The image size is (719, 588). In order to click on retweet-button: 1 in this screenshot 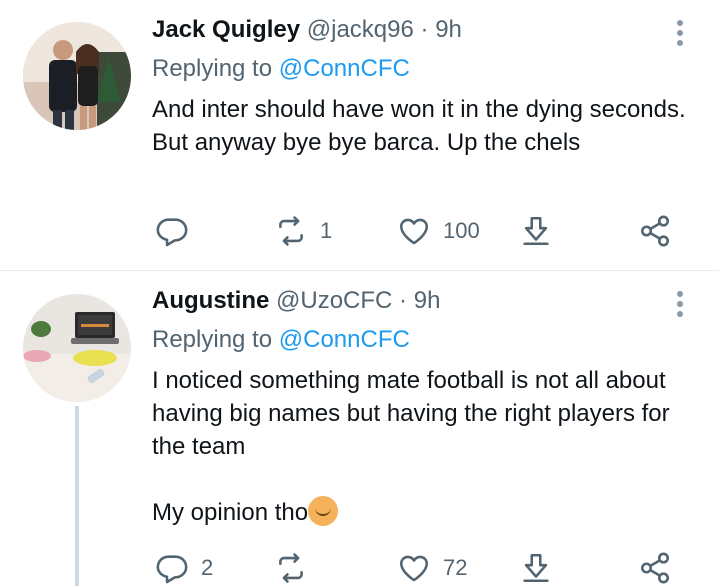, I will do `click(303, 231)`.